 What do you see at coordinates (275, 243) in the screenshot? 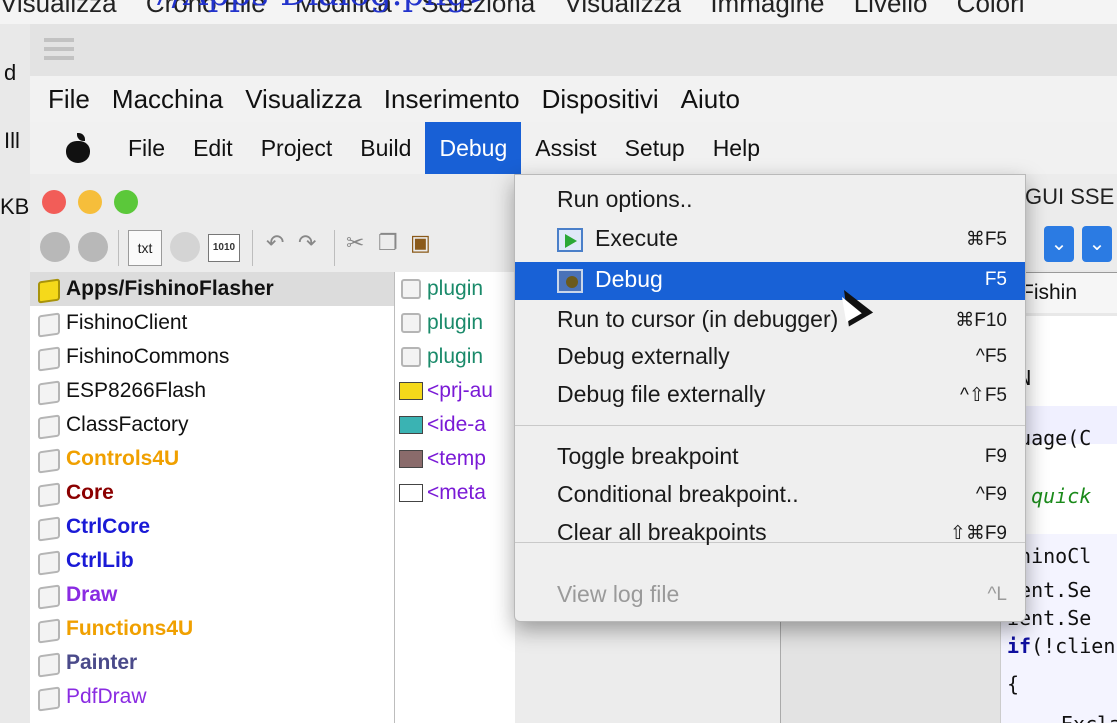
I see `undo-icon: ↶` at bounding box center [275, 243].